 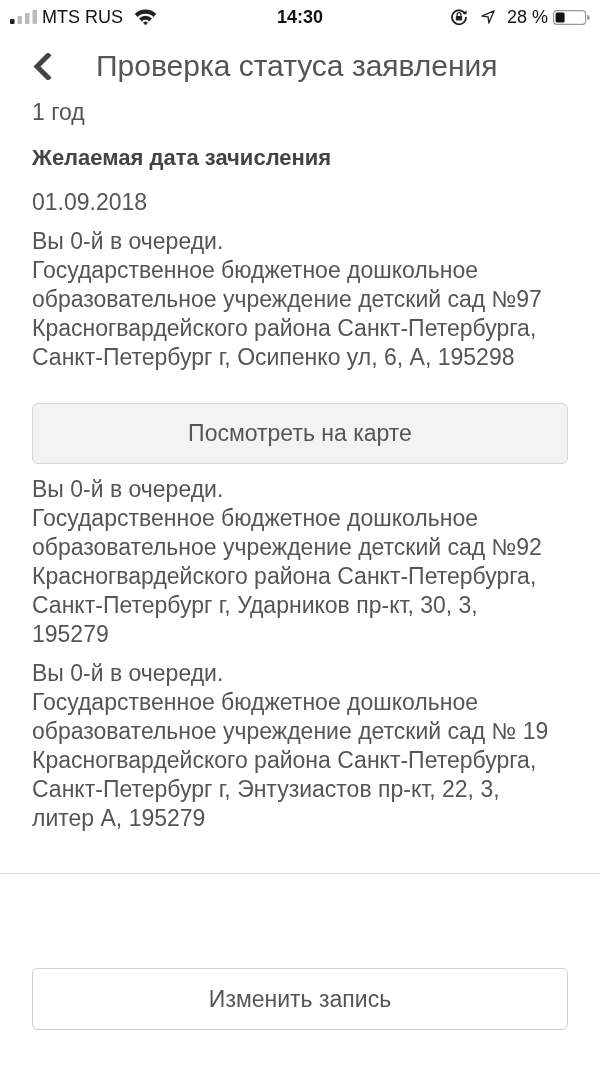 What do you see at coordinates (90, 202) in the screenshot?
I see `field-value: 01.09.2018` at bounding box center [90, 202].